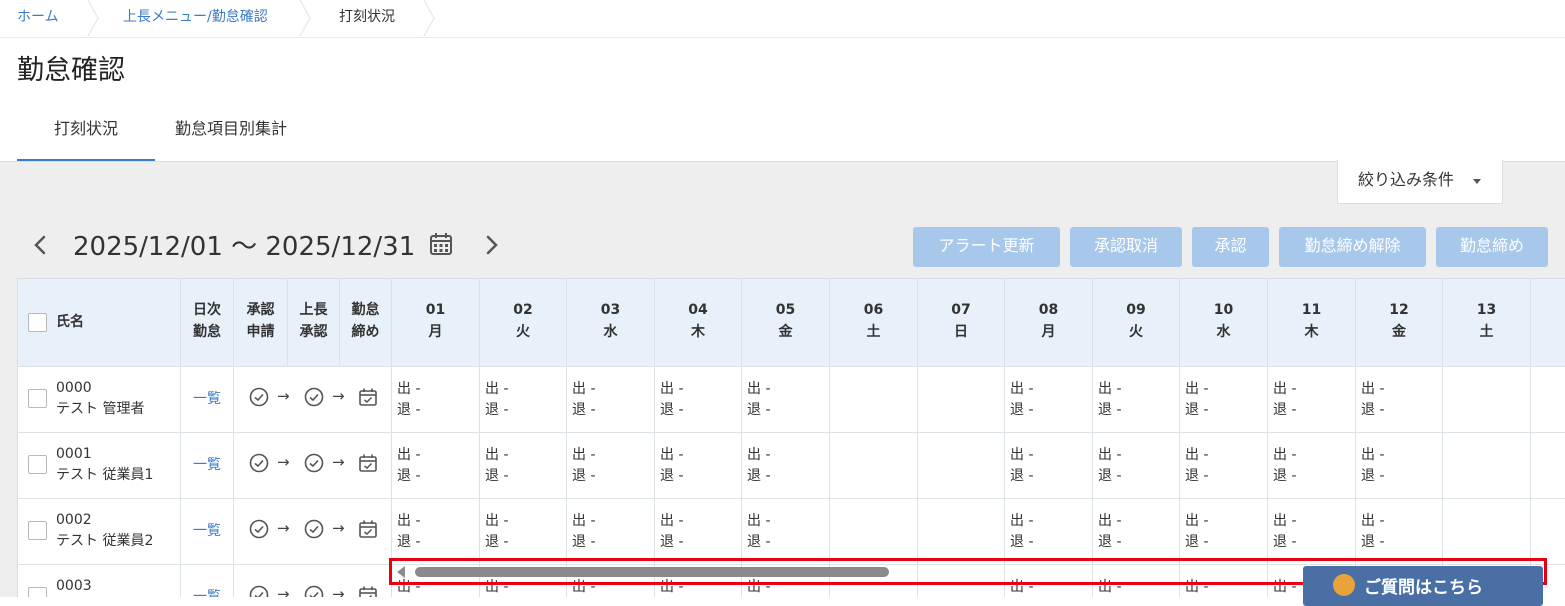 The height and width of the screenshot is (606, 1565). Describe the element at coordinates (195, 18) in the screenshot. I see `breadcrumb-manager-menu-link: 上長メニュー/勤怠確認` at that location.